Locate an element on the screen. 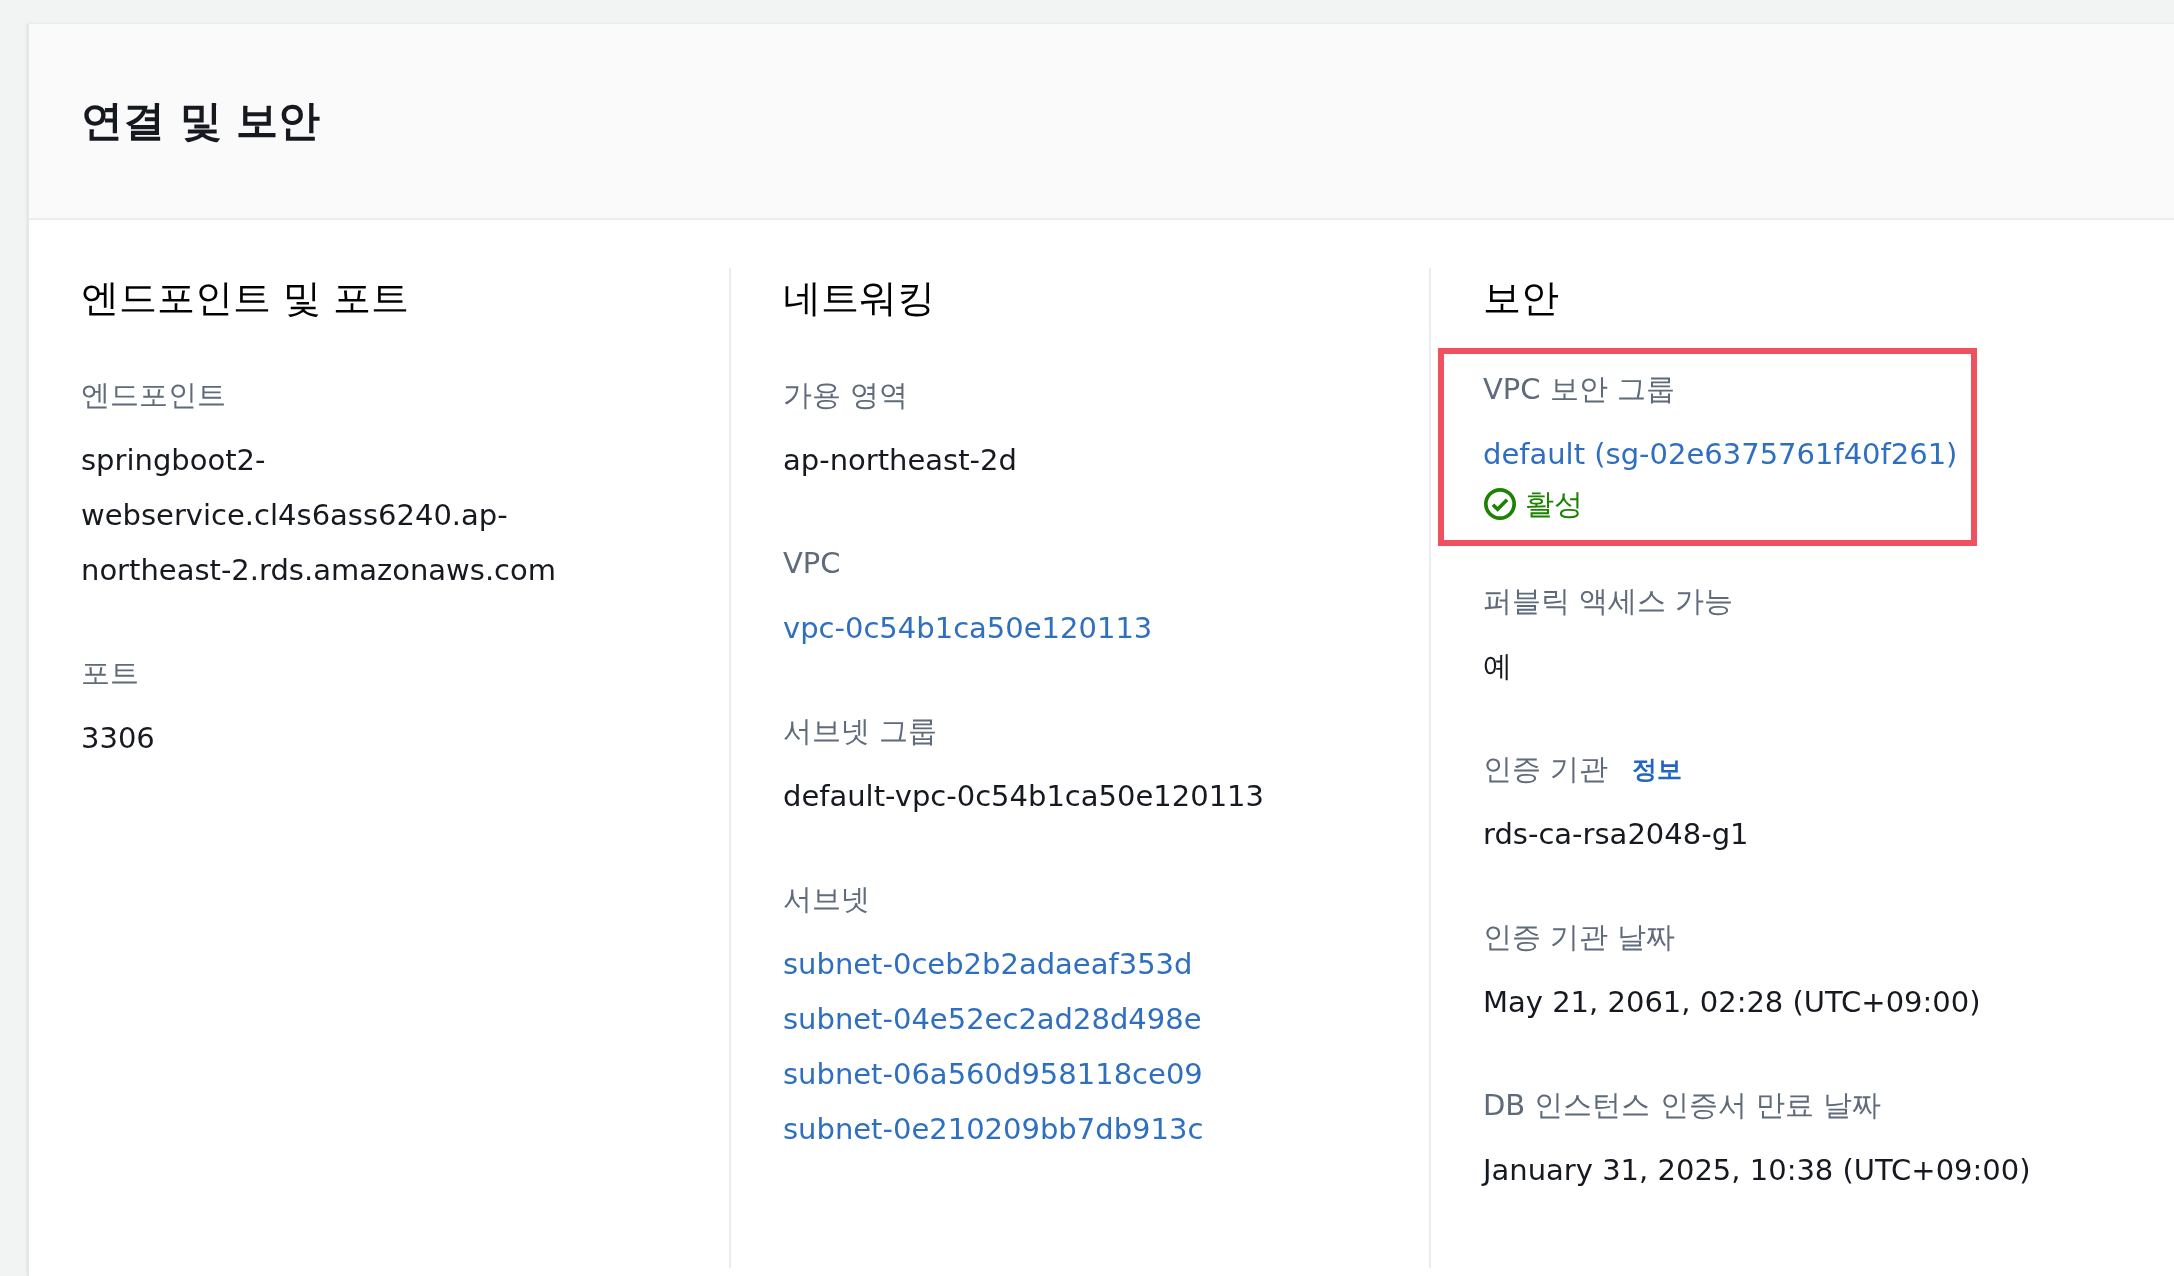 The height and width of the screenshot is (1276, 2174). panel-title: 연결 및 보안 is located at coordinates (201, 121).